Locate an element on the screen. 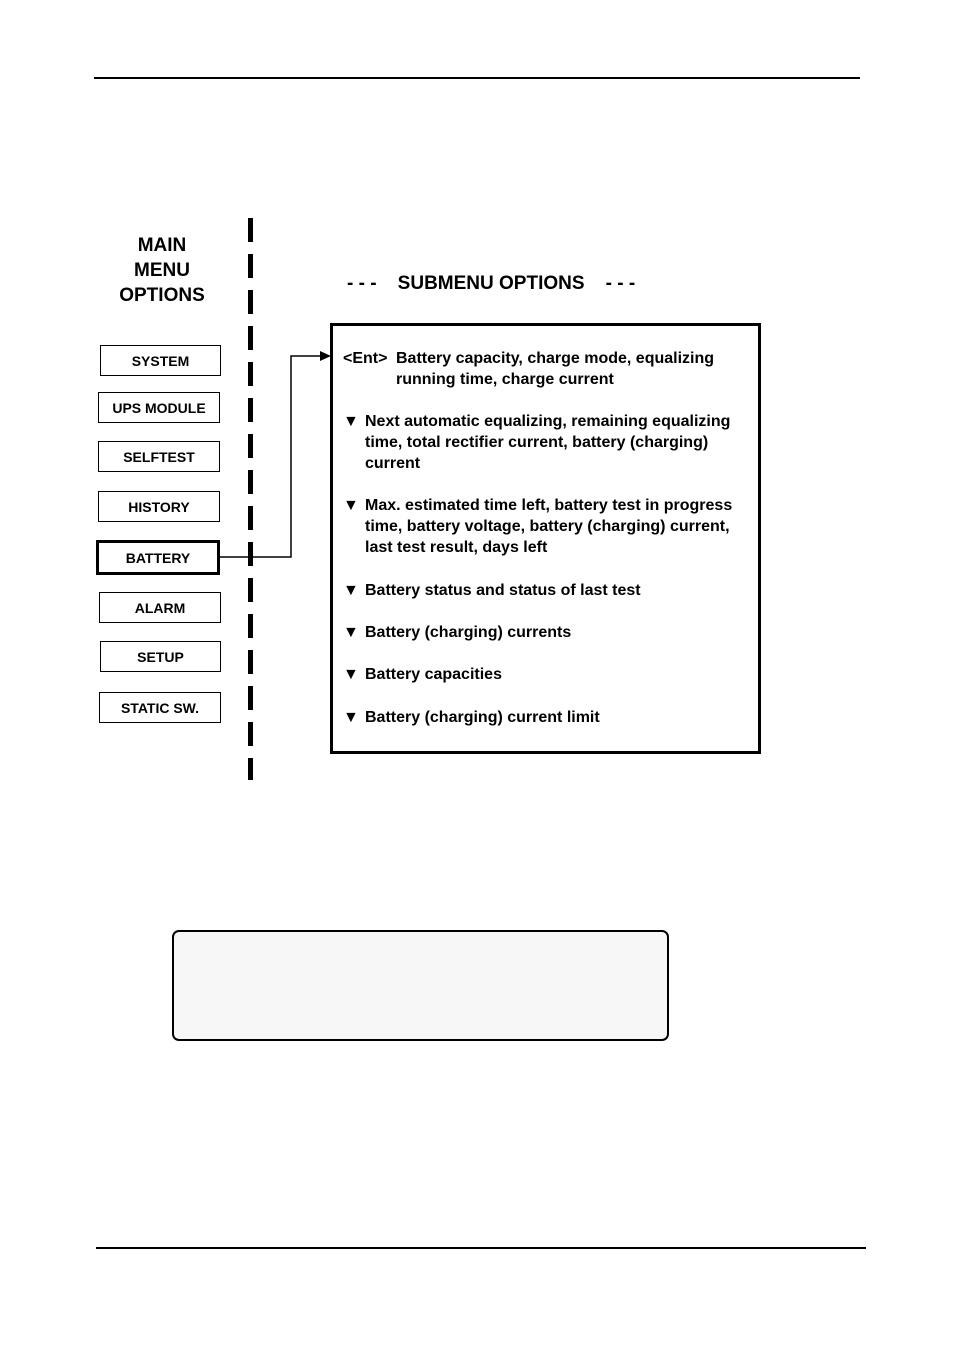 The image size is (954, 1350). submenu-title: - - - SUBMENU OPTIONS - - - is located at coordinates (491, 284).